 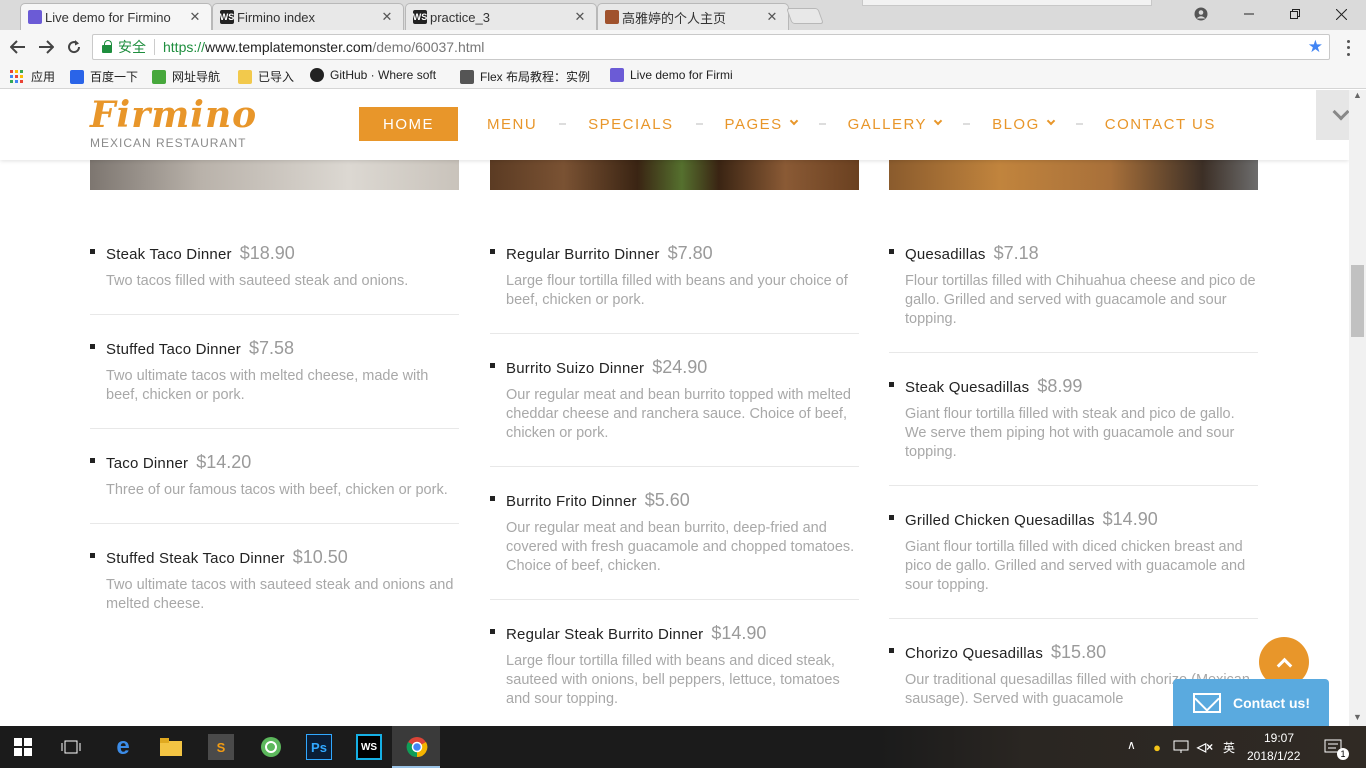 What do you see at coordinates (1357, 301) in the screenshot?
I see `scrollbar-thumb` at bounding box center [1357, 301].